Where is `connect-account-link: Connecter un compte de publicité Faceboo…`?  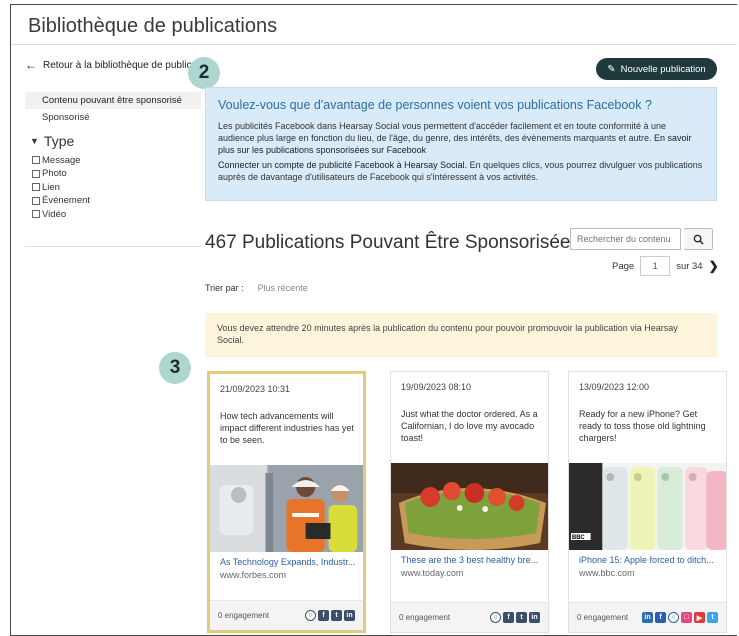
connect-account-link: Connecter un compte de publicité Faceboo… is located at coordinates (342, 165).